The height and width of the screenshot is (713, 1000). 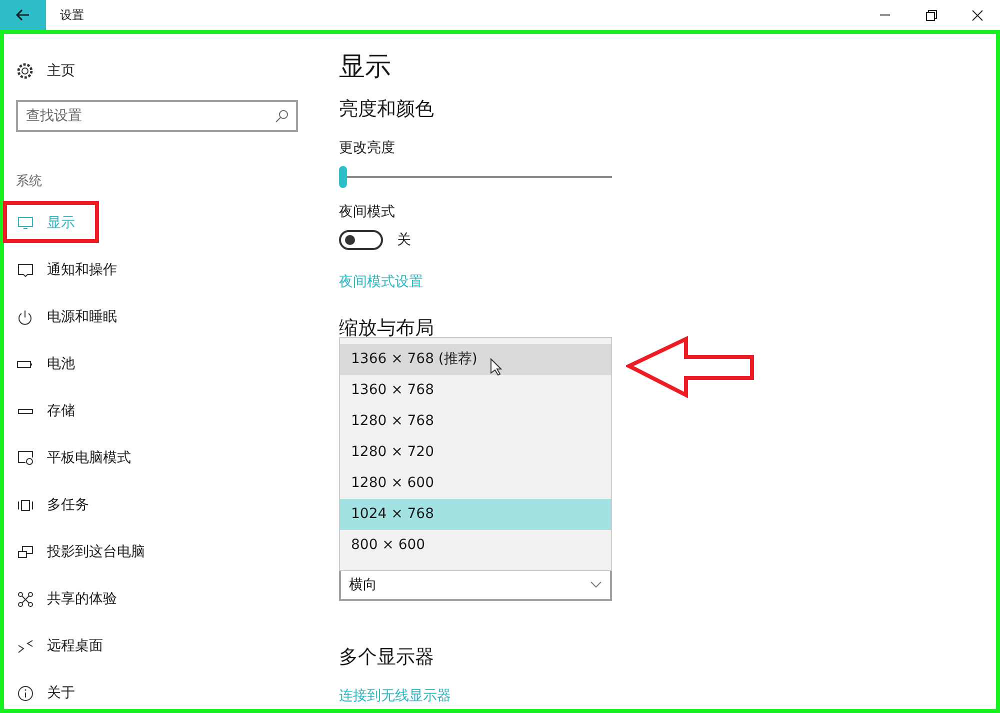 What do you see at coordinates (361, 240) in the screenshot?
I see `toggle-switch` at bounding box center [361, 240].